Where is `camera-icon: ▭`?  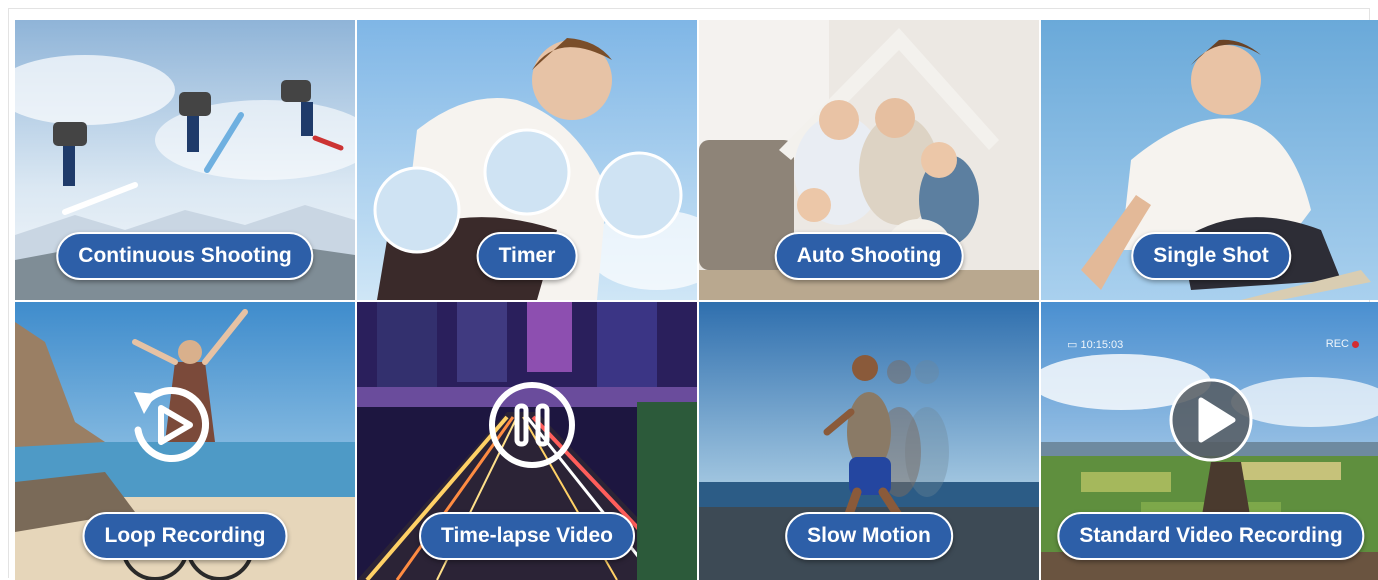 camera-icon: ▭ is located at coordinates (1074, 345).